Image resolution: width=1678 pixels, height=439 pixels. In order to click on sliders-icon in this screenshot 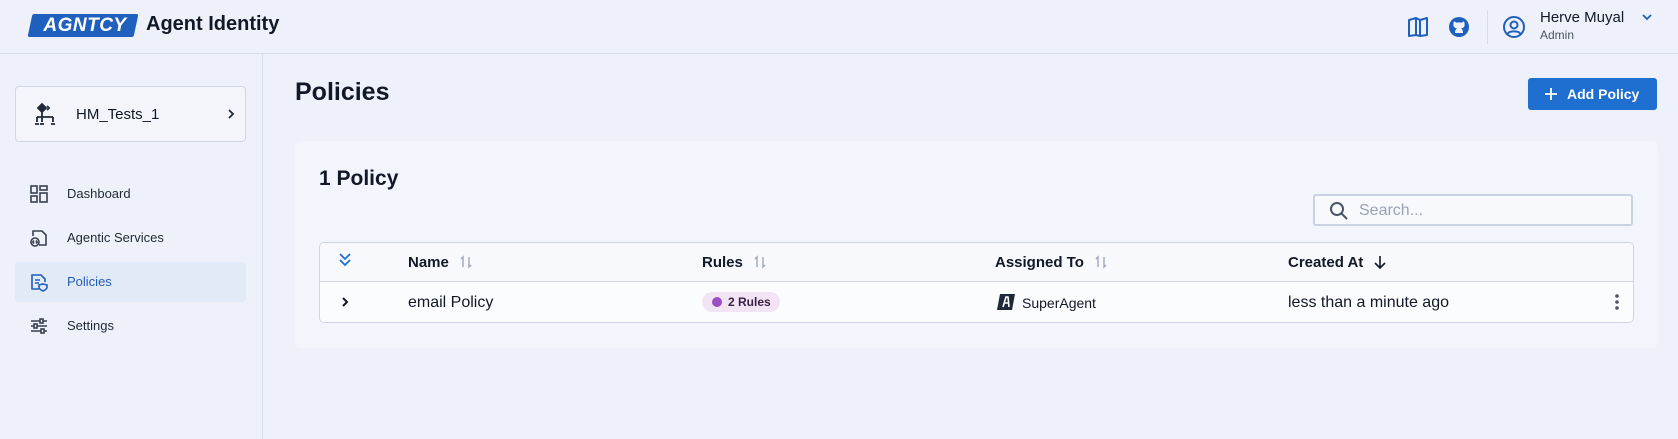, I will do `click(39, 326)`.